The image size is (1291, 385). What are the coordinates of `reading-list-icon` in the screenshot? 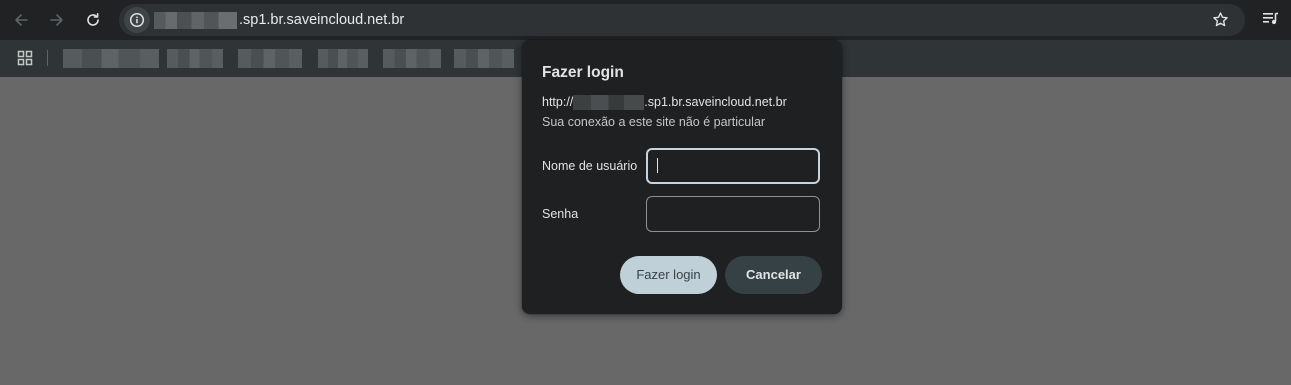 It's located at (1270, 18).